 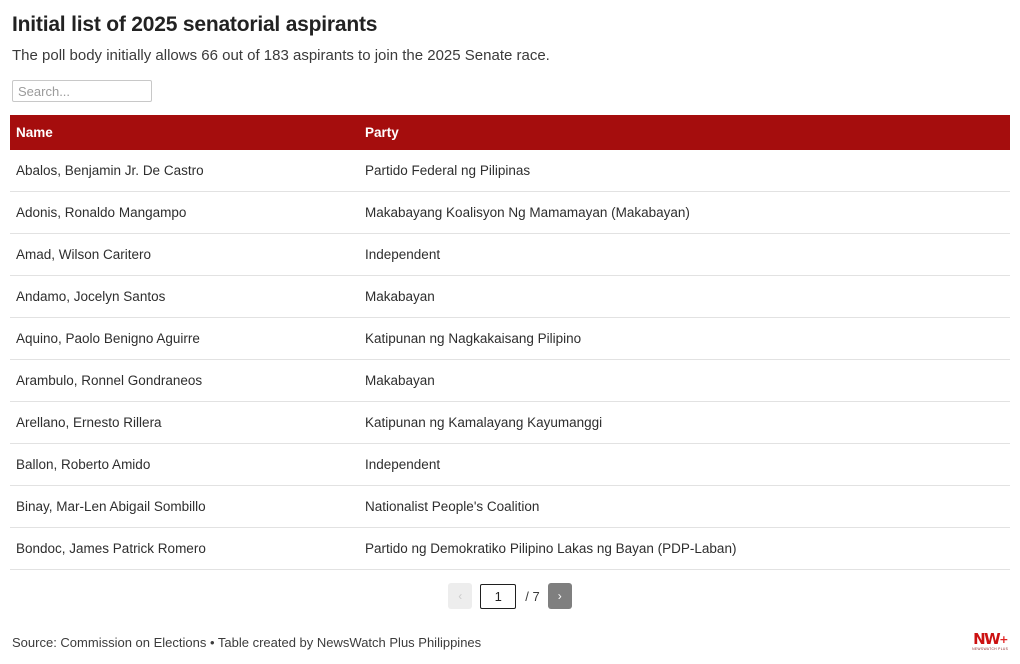 I want to click on cell-name: Bondoc, James Patrick Romero, so click(x=186, y=548).